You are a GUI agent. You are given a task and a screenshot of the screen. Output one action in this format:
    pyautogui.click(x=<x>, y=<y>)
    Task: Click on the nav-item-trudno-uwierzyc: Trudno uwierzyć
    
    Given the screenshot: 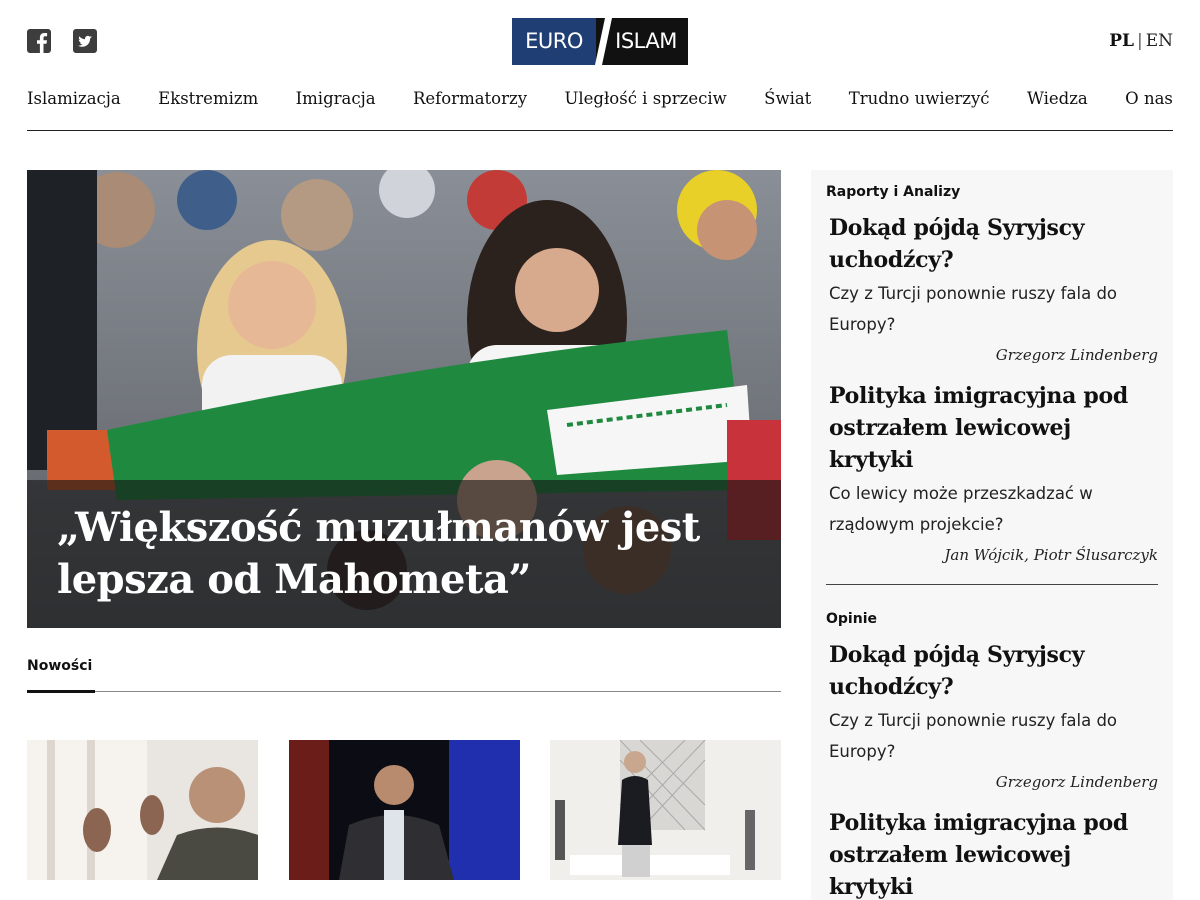 What is the action you would take?
    pyautogui.click(x=919, y=109)
    